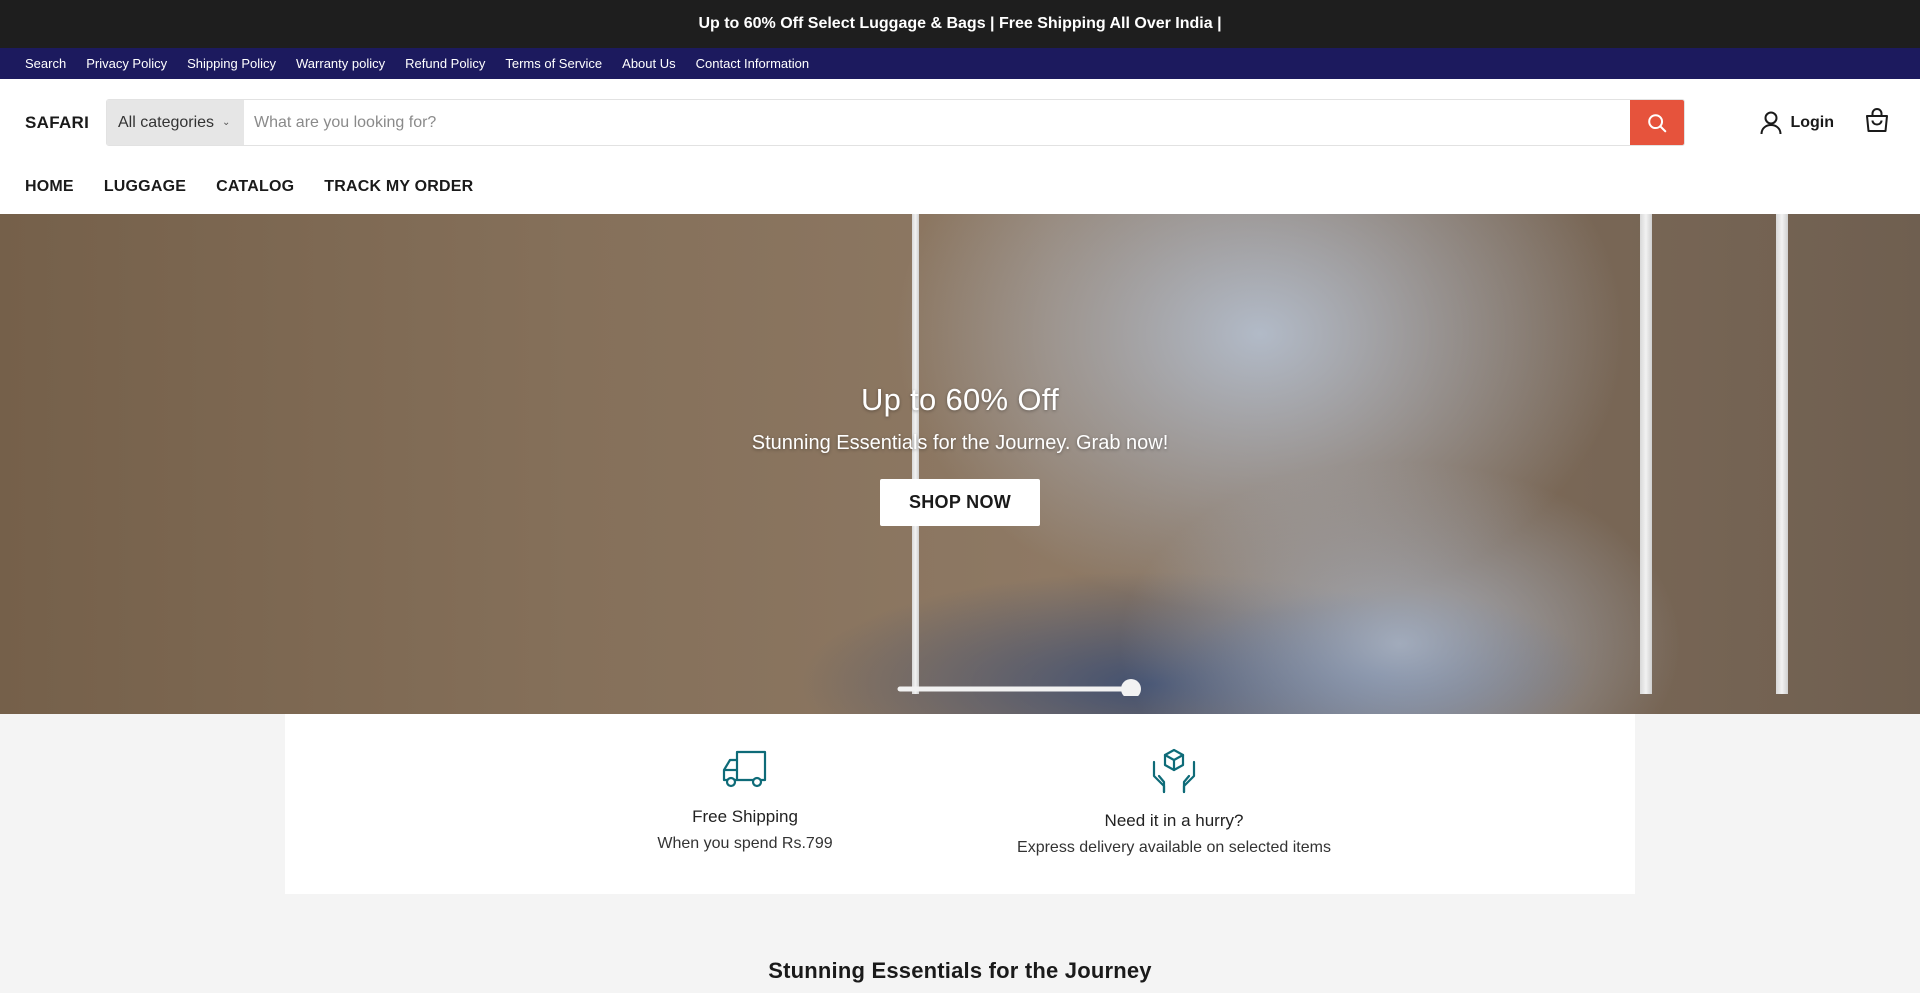  Describe the element at coordinates (126, 63) in the screenshot. I see `policy-link-privacy: Privacy Policy` at that location.